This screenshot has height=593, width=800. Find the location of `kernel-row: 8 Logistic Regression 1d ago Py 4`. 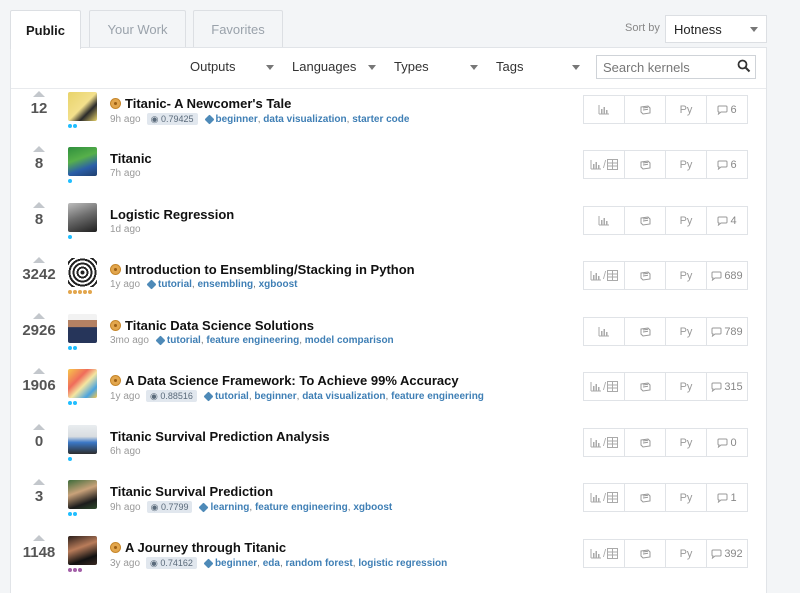

kernel-row: 8 Logistic Regression 1d ago Py 4 is located at coordinates (388, 224).